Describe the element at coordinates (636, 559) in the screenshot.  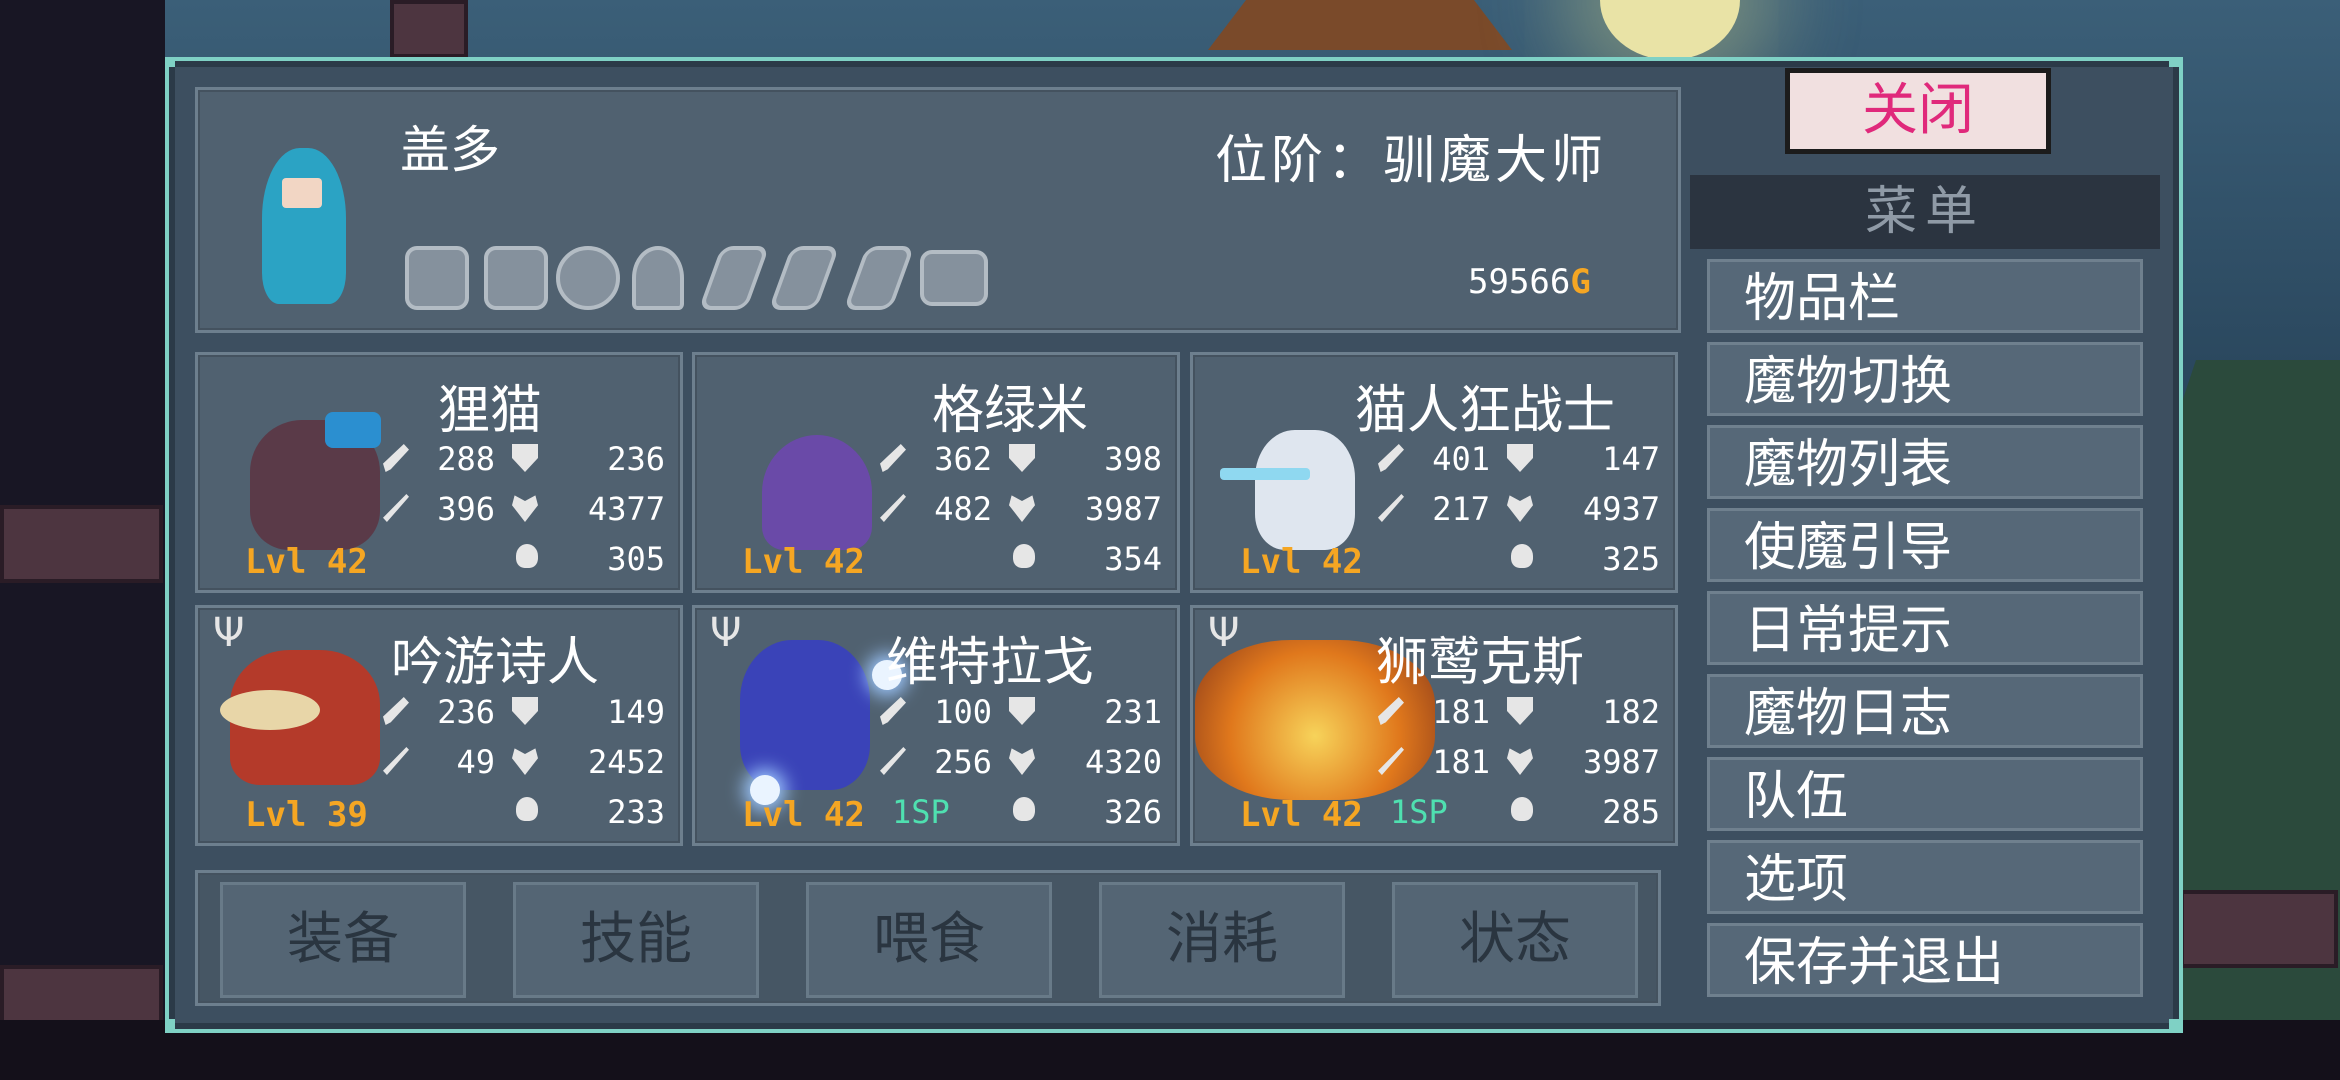
I see `food-stat: 305` at that location.